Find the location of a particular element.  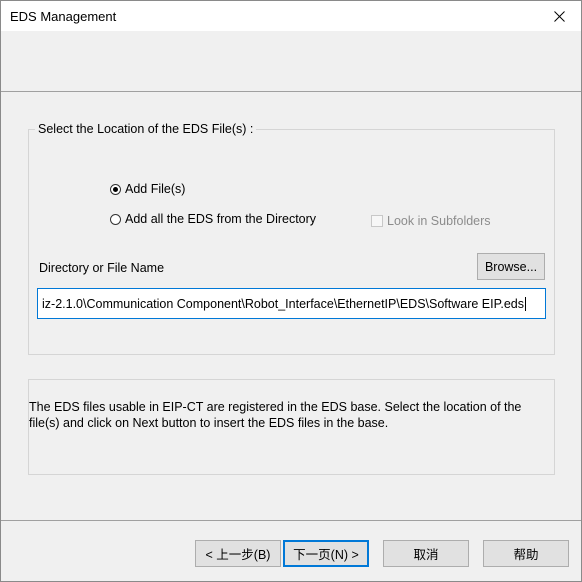

close-button is located at coordinates (559, 16).